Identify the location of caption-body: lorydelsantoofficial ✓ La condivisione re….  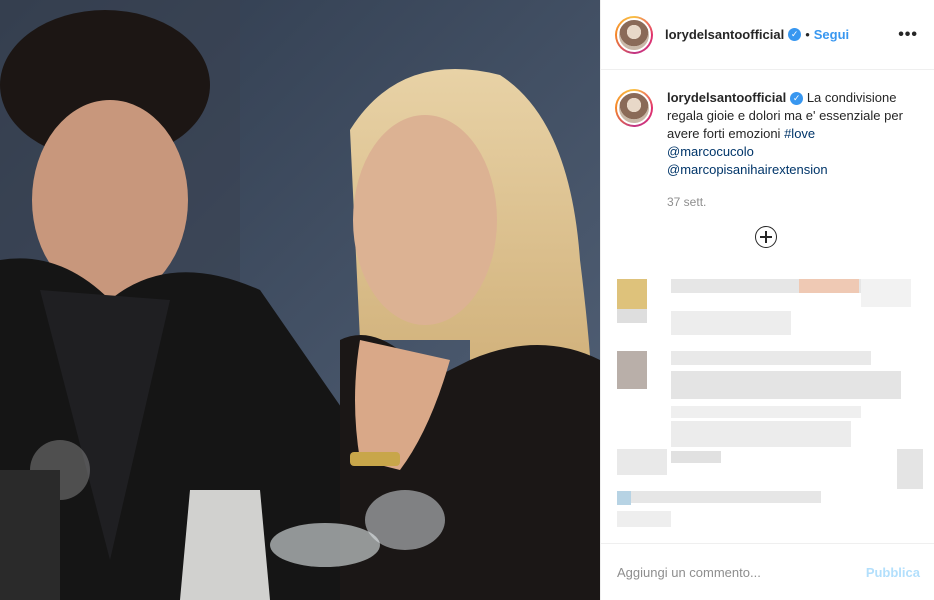
(787, 150).